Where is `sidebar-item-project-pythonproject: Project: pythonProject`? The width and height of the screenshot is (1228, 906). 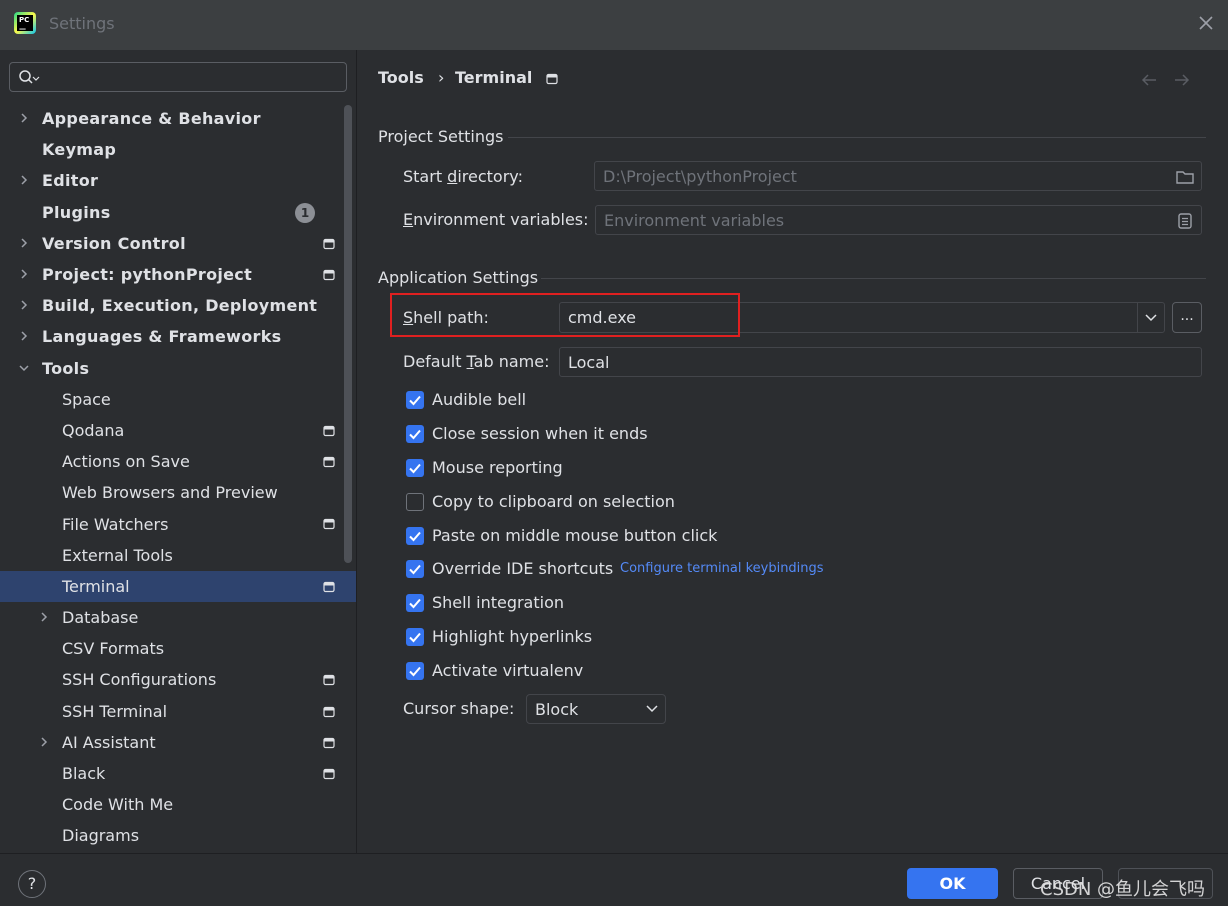 sidebar-item-project-pythonproject: Project: pythonProject is located at coordinates (178, 274).